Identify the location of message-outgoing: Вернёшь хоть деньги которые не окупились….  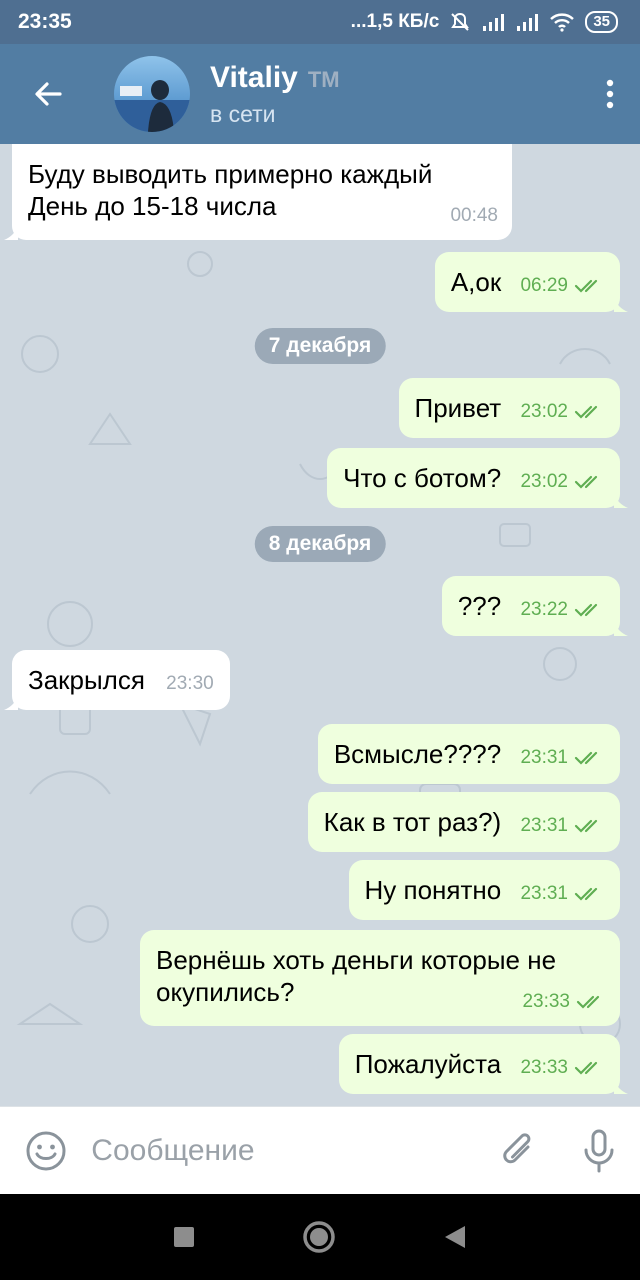
(380, 978).